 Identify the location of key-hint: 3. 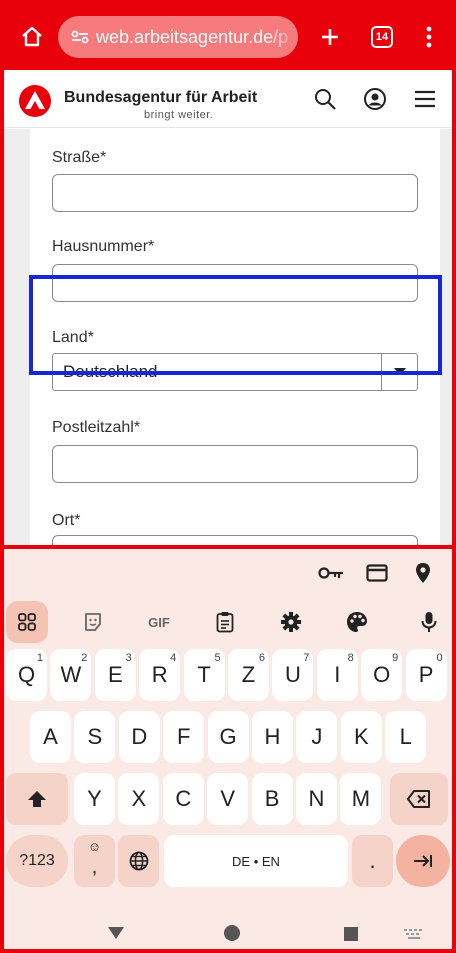
(128, 658).